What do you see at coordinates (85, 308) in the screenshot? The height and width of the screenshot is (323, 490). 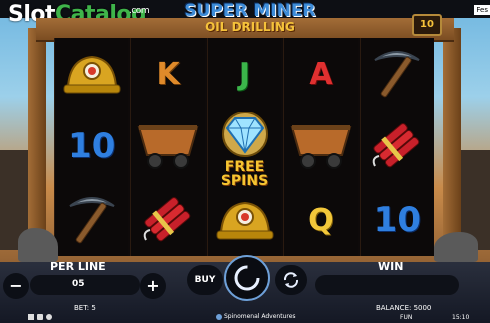 I see `bet-readout: BET: 5` at bounding box center [85, 308].